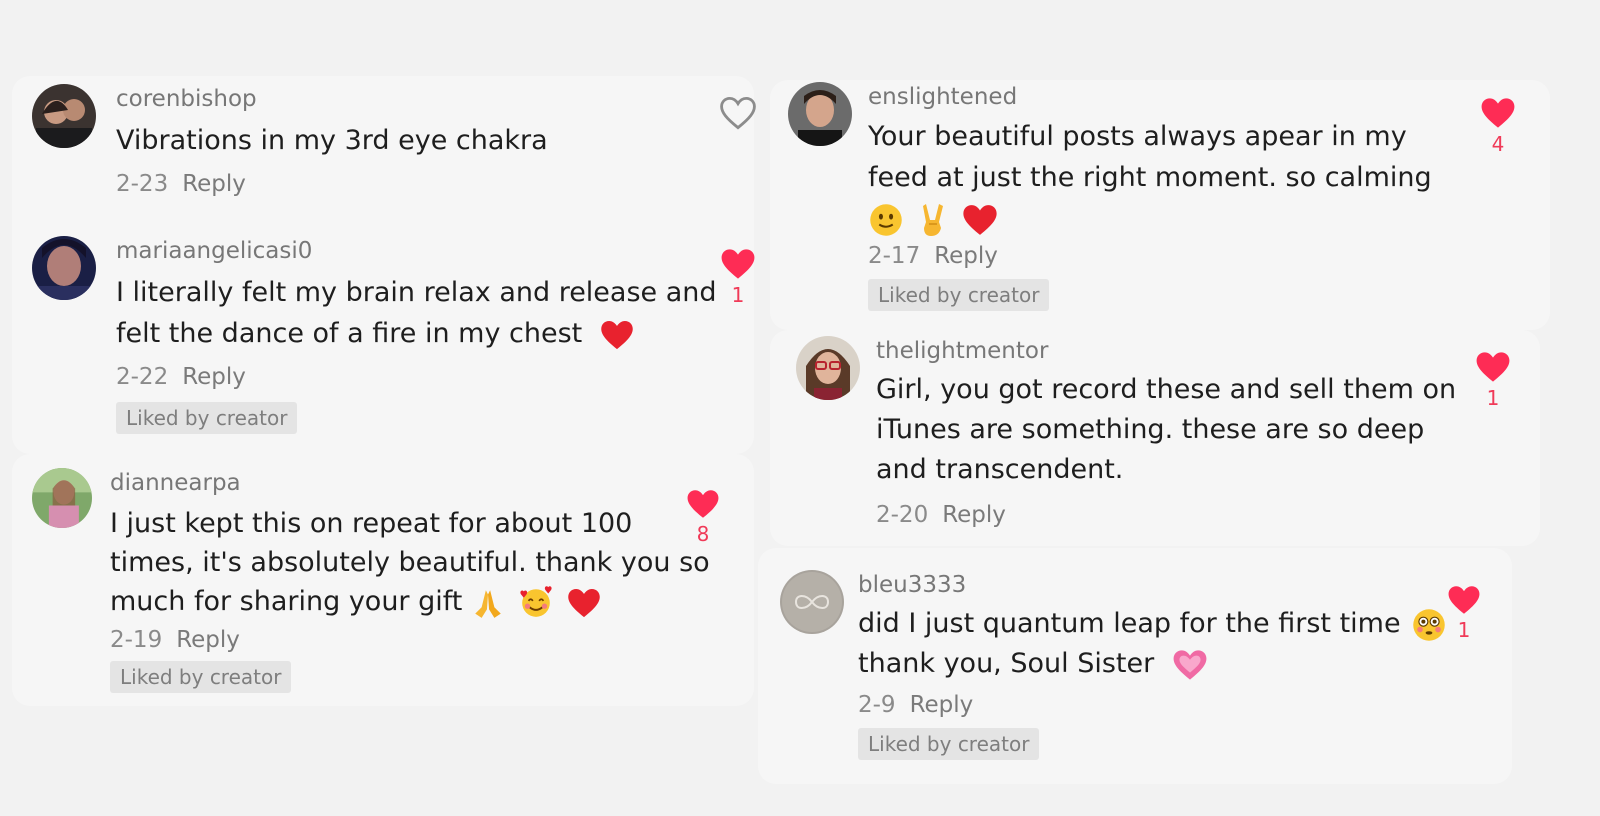 The height and width of the screenshot is (816, 1600). Describe the element at coordinates (1000, 469) in the screenshot. I see `comment-text-line: and transcendent.` at that location.